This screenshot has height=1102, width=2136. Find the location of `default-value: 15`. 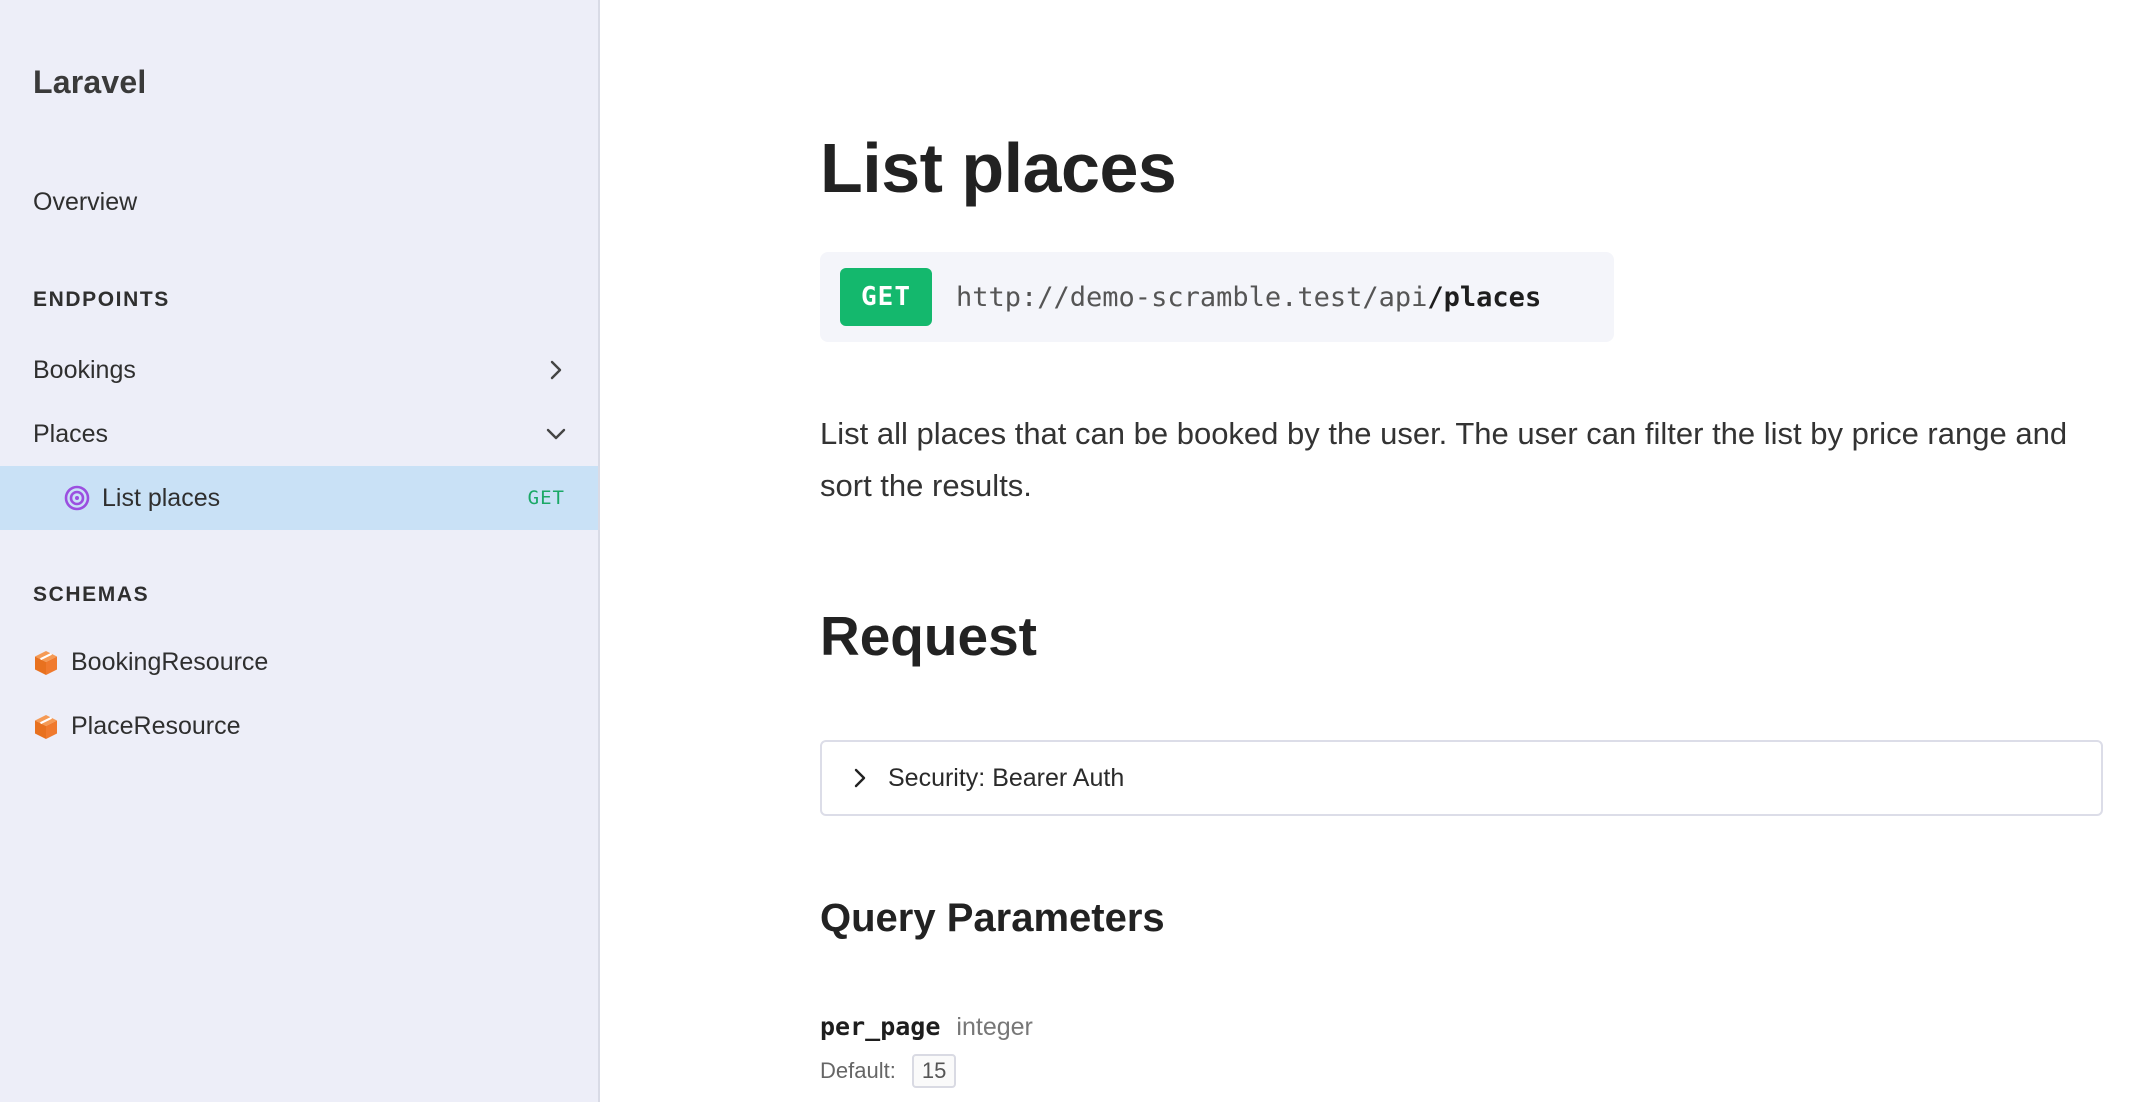

default-value: 15 is located at coordinates (934, 1071).